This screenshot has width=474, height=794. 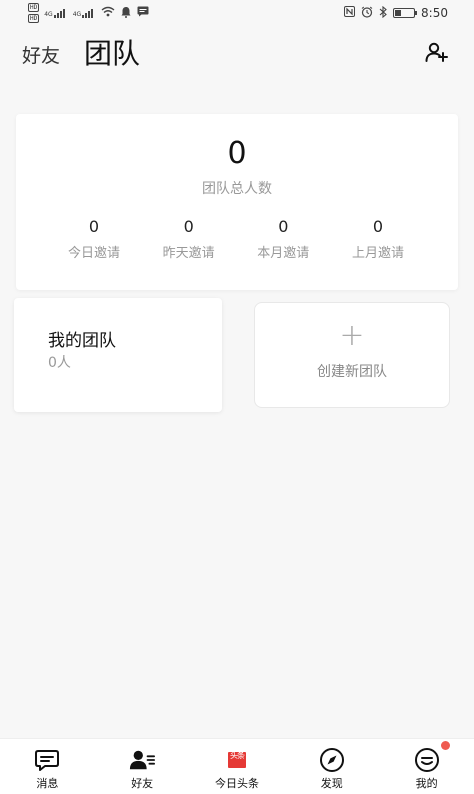 What do you see at coordinates (236, 783) in the screenshot?
I see `tabbar-label: 今日头条` at bounding box center [236, 783].